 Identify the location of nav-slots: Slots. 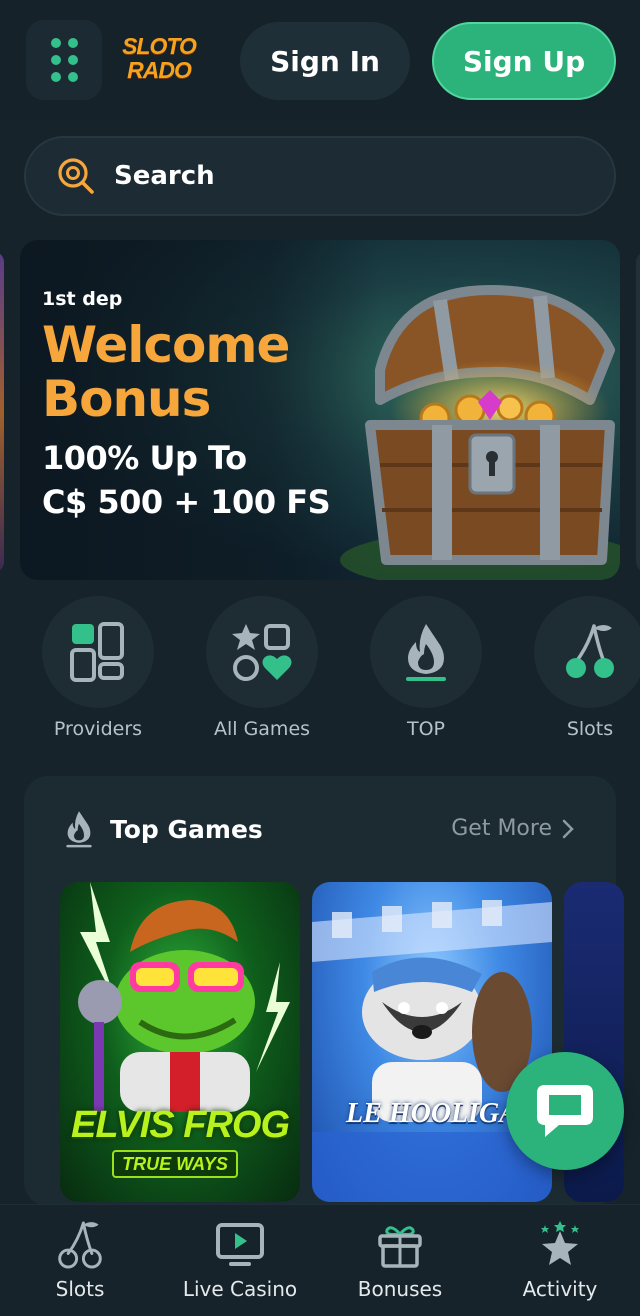
(80, 1260).